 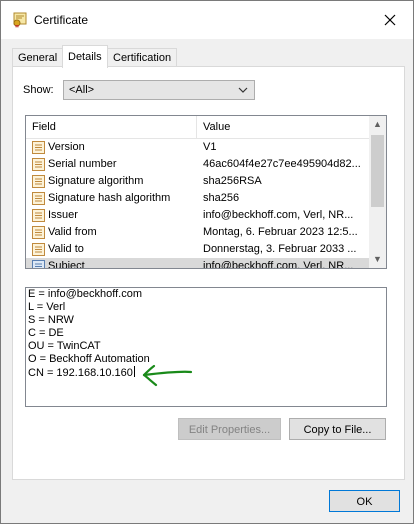 I want to click on annotation-arrow-icon, so click(x=167, y=375).